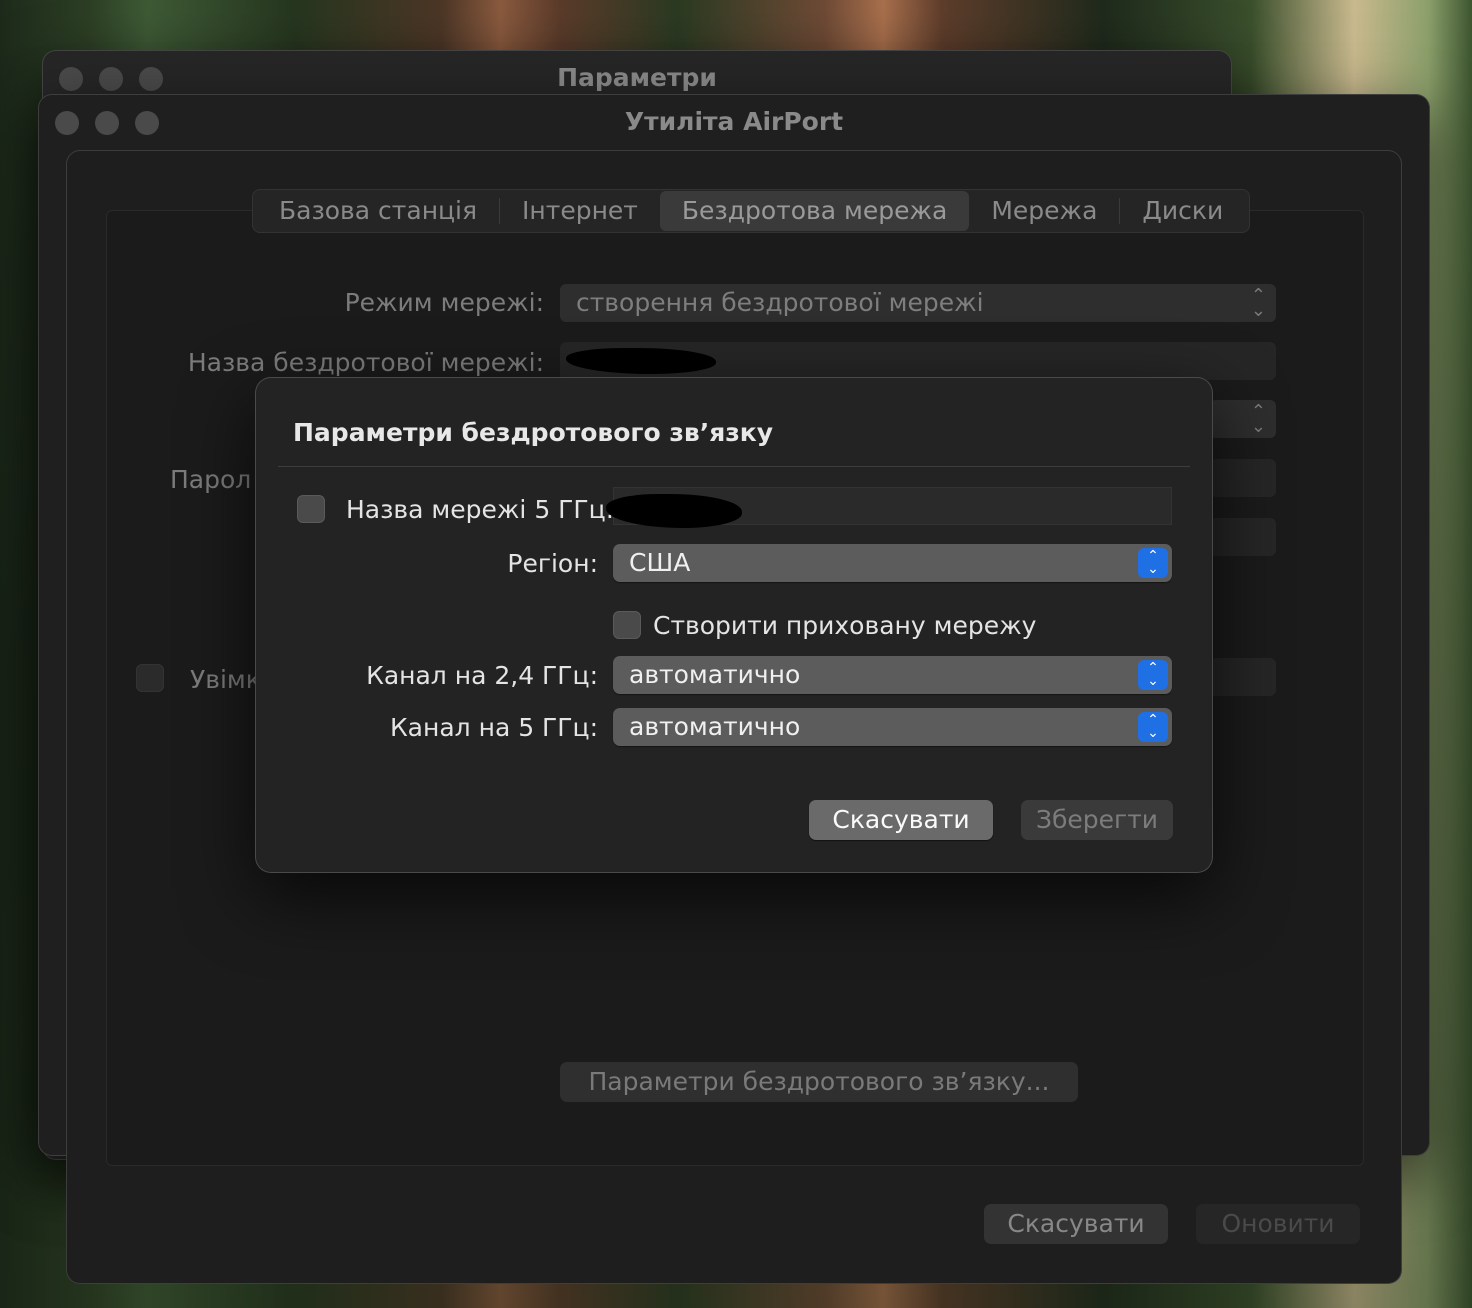 The height and width of the screenshot is (1308, 1472). Describe the element at coordinates (901, 820) in the screenshot. I see `dialog-cancel-button: Скасувати` at that location.